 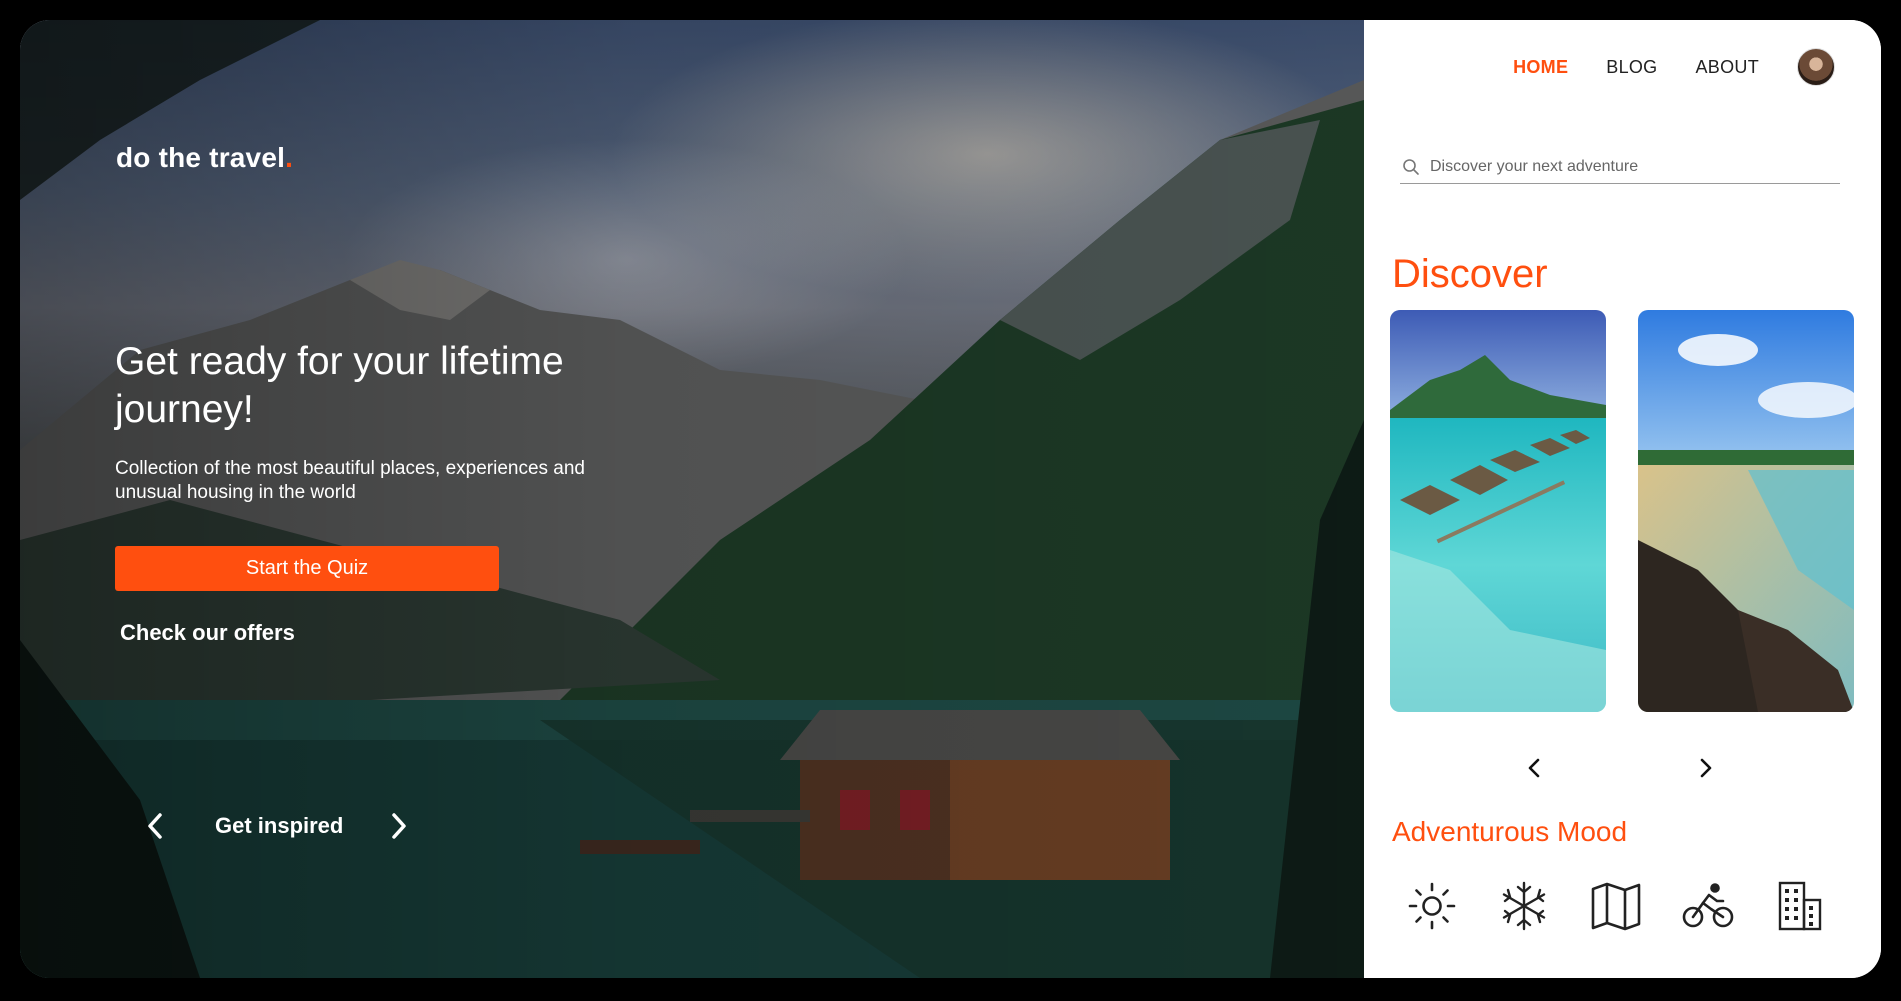 I want to click on destination-card-beach, so click(x=1746, y=511).